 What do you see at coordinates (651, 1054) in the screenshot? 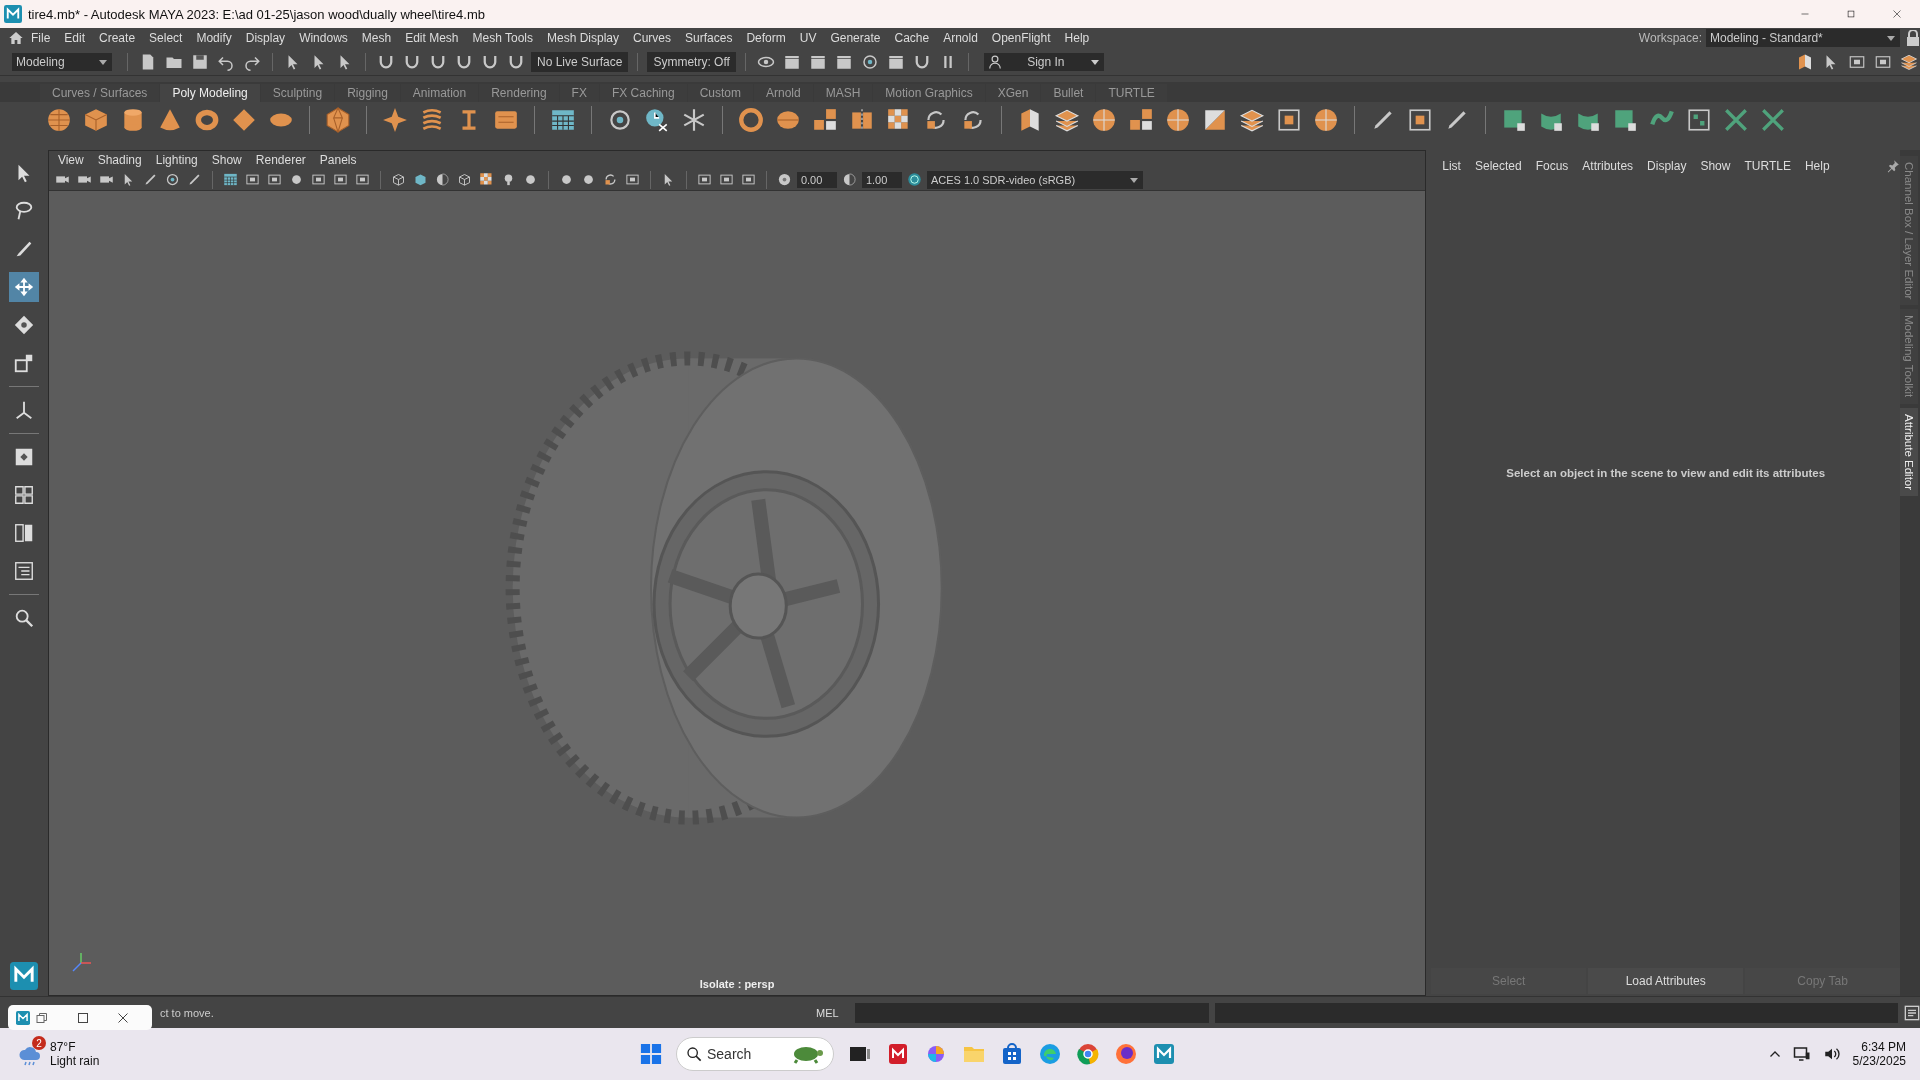
I see `windows-start-icon` at bounding box center [651, 1054].